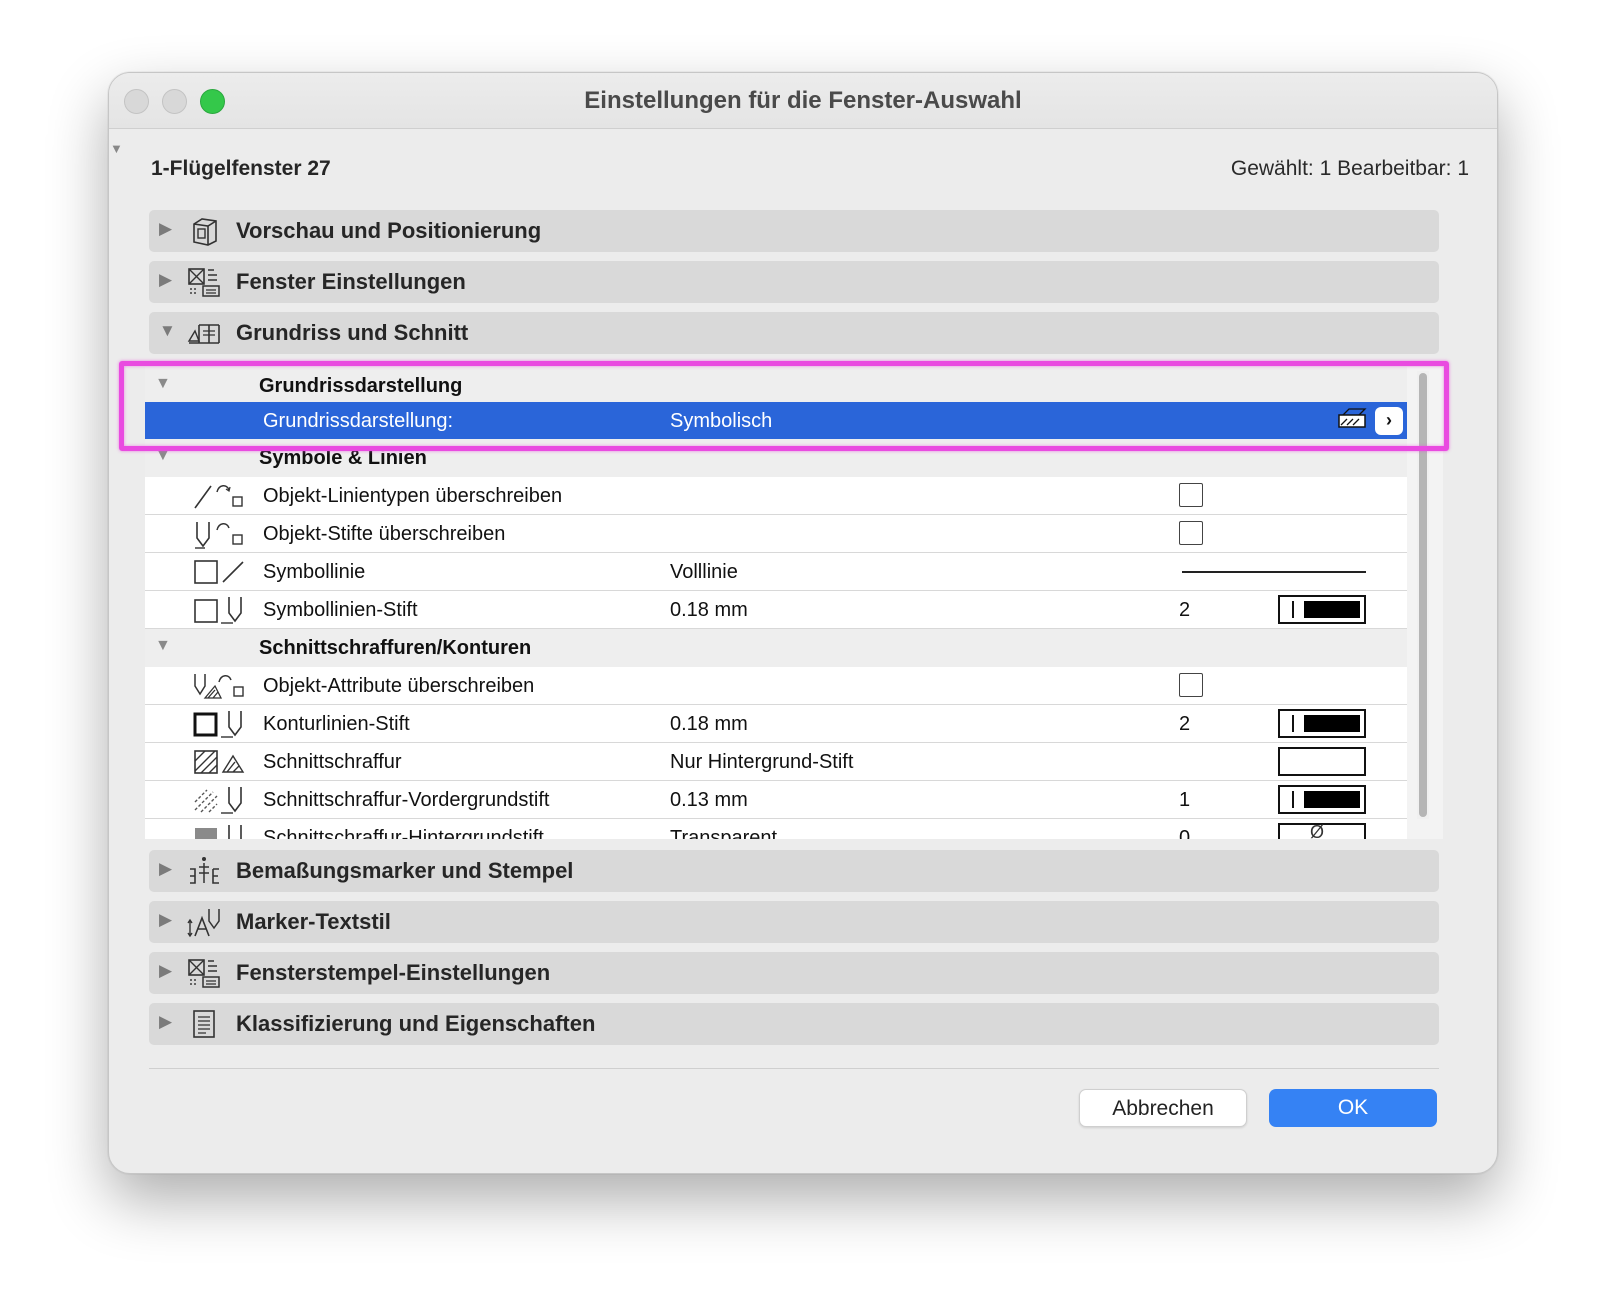 Image resolution: width=1600 pixels, height=1312 pixels. What do you see at coordinates (352, 332) in the screenshot?
I see `section-label: Grundriss und Schnitt` at bounding box center [352, 332].